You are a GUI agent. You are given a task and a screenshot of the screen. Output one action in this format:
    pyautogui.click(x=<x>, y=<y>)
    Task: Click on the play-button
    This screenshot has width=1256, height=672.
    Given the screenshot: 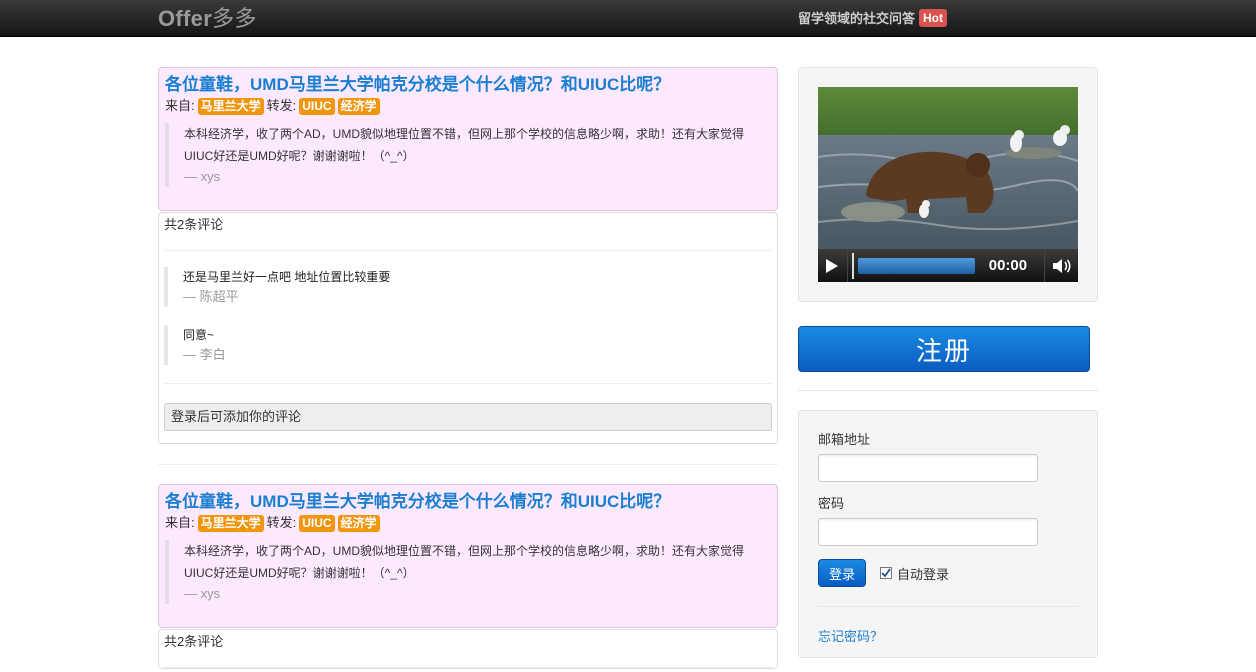 What is the action you would take?
    pyautogui.click(x=833, y=265)
    